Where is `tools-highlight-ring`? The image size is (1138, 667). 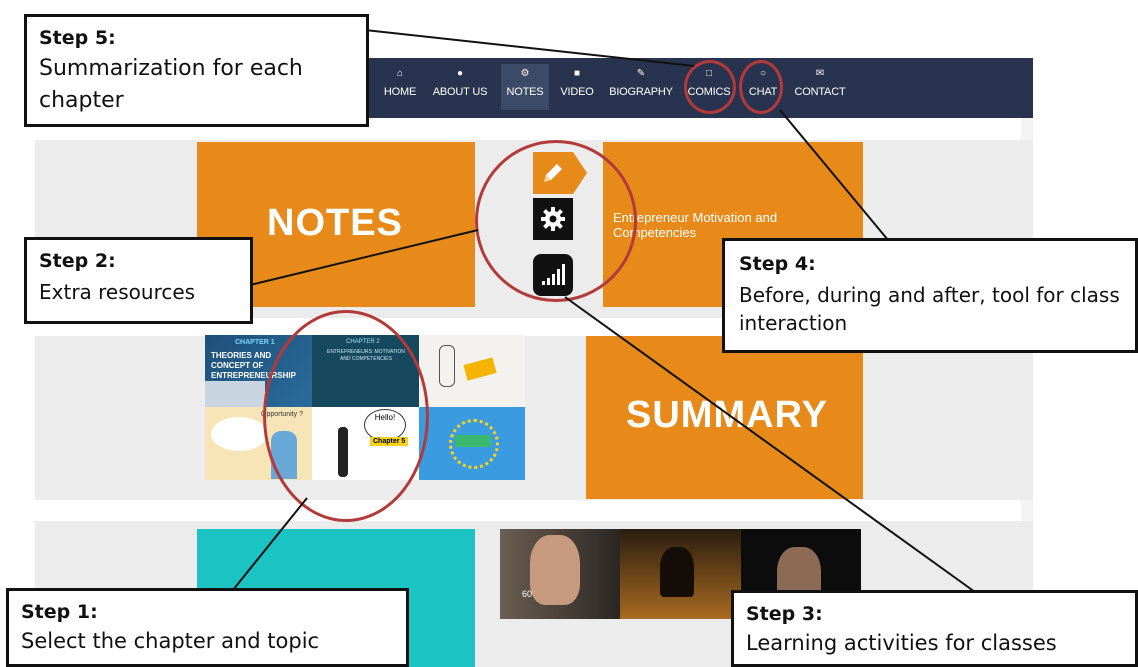
tools-highlight-ring is located at coordinates (556, 221).